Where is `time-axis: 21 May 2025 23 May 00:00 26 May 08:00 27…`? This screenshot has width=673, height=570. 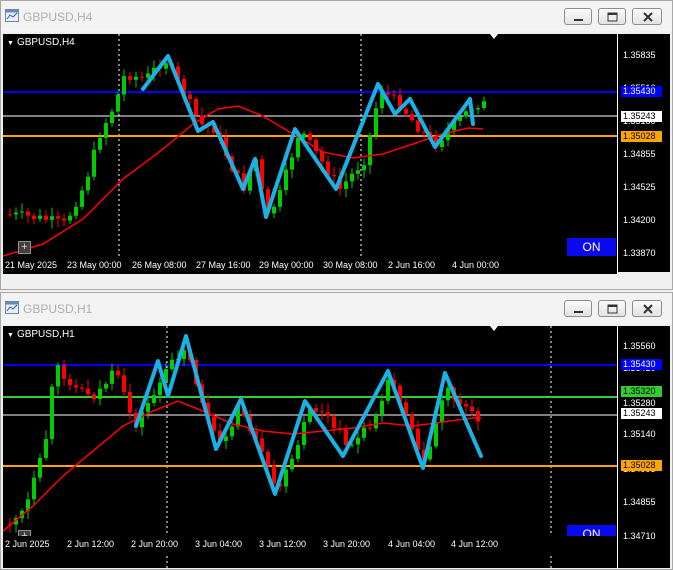
time-axis: 21 May 2025 23 May 00:00 26 May 08:00 27… is located at coordinates (310, 265).